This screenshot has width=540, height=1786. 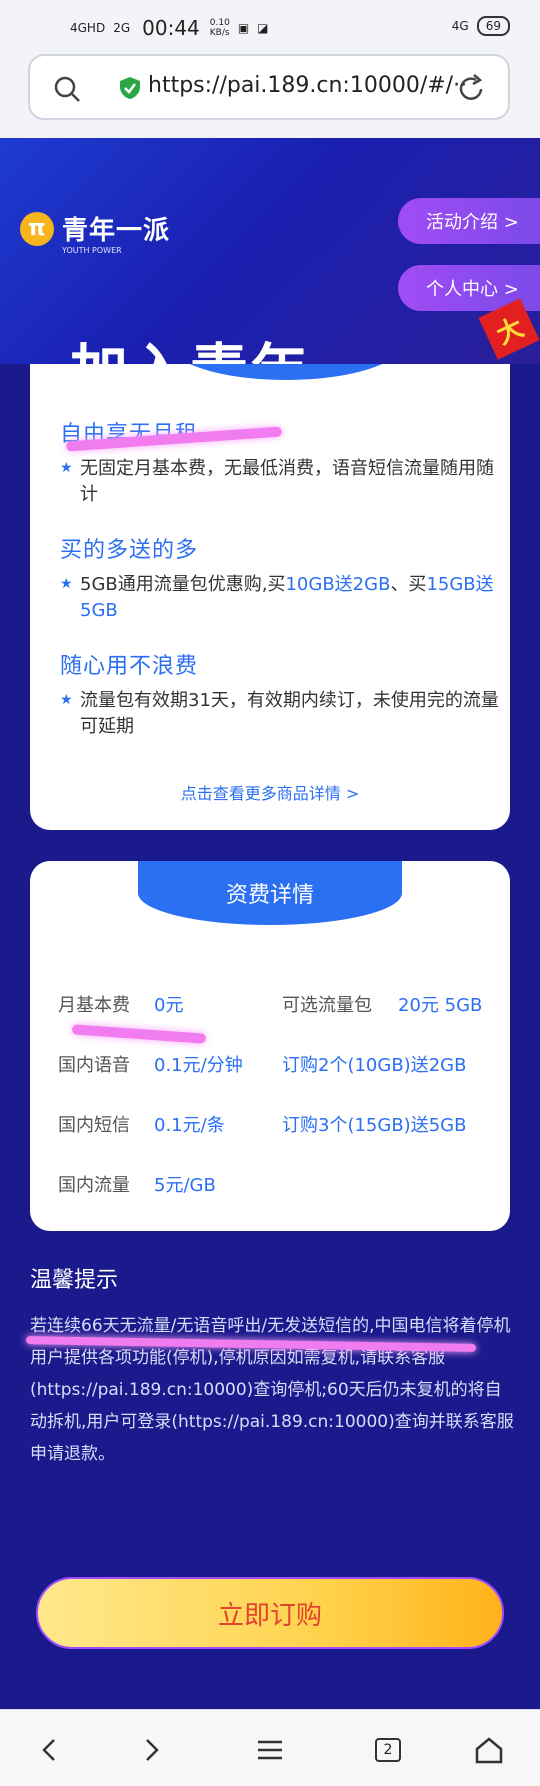 I want to click on network-speed: 0.10 KB/s, so click(x=220, y=28).